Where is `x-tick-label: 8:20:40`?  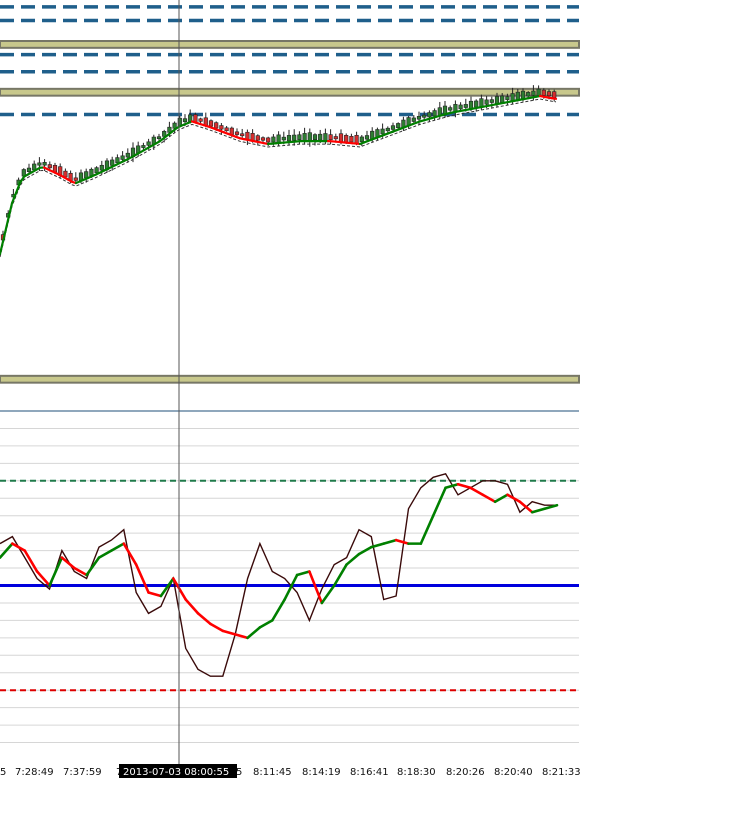 x-tick-label: 8:20:40 is located at coordinates (513, 772).